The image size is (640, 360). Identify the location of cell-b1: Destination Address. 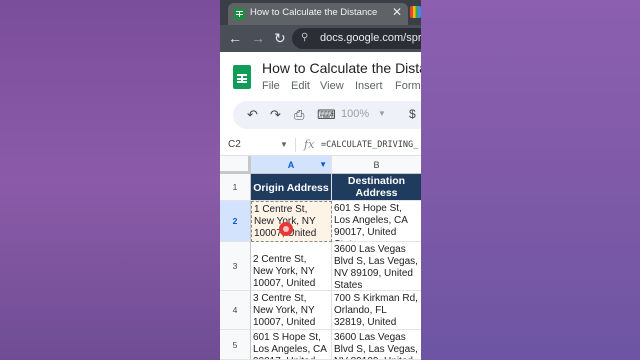
(376, 187).